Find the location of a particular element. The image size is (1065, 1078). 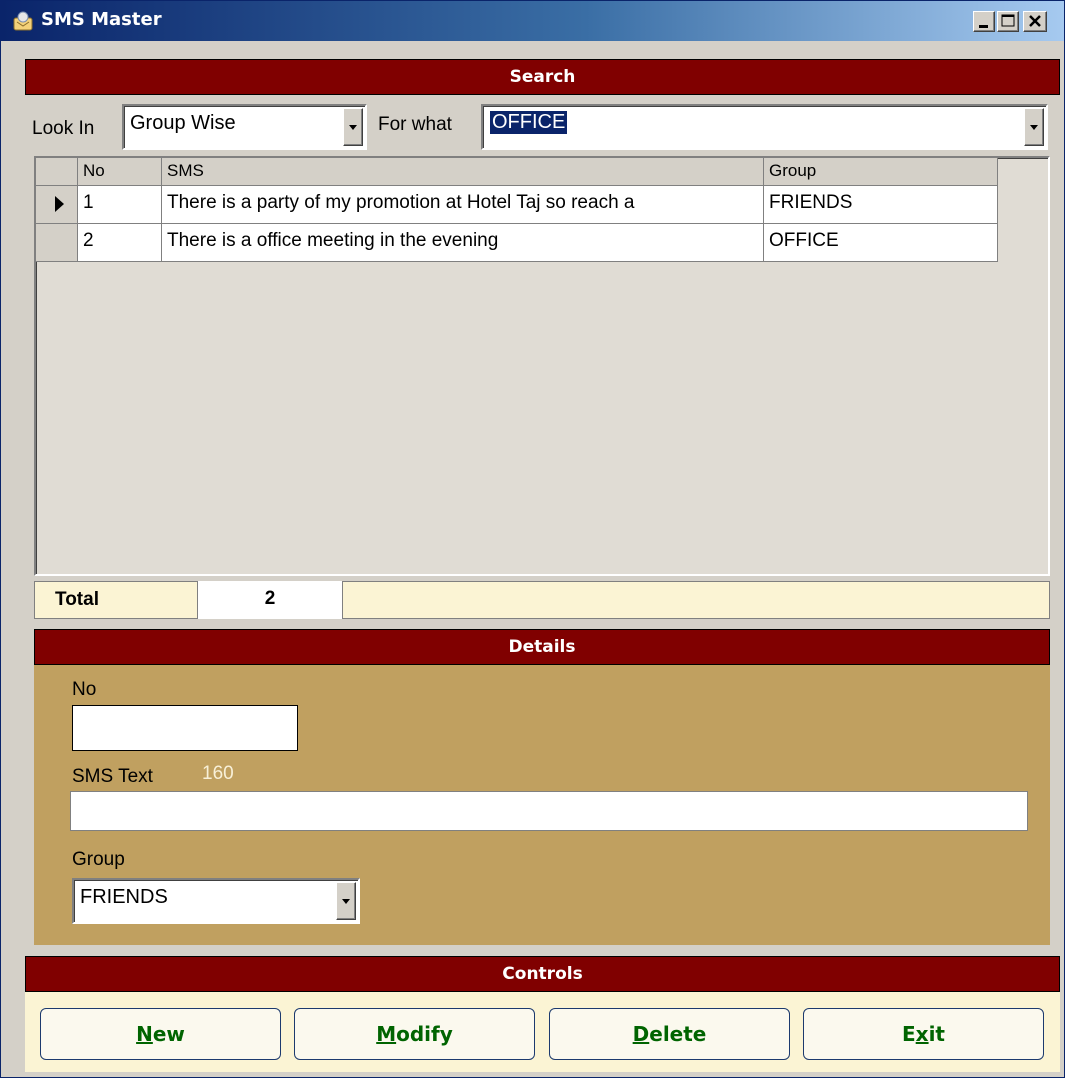

cell-group: OFFICE is located at coordinates (881, 243).